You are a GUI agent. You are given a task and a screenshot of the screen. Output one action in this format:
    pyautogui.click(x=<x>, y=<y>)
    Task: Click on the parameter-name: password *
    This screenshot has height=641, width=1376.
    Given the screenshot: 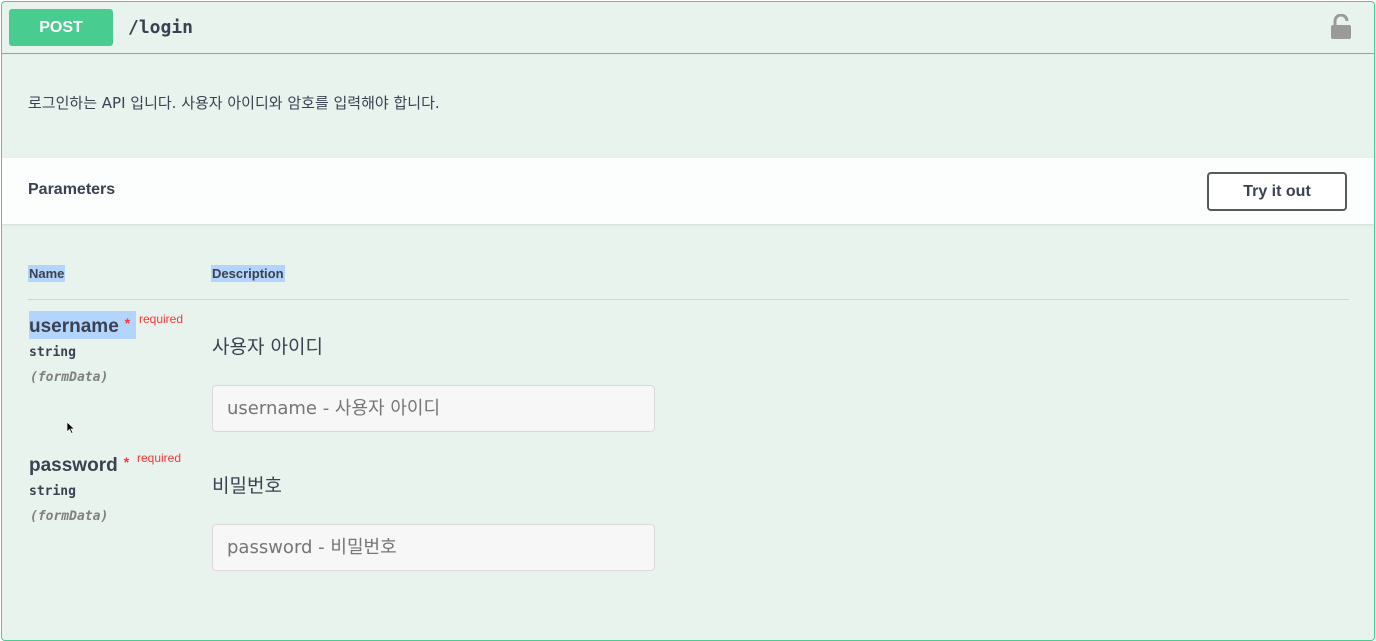 What is the action you would take?
    pyautogui.click(x=79, y=465)
    